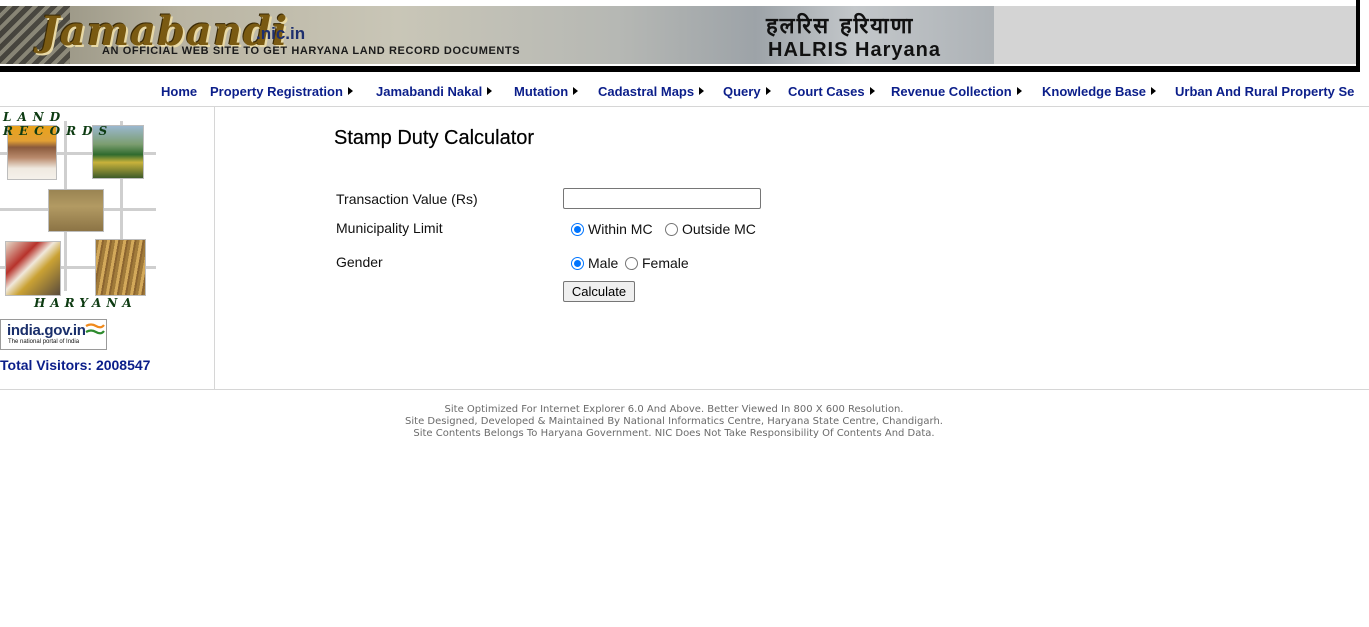  What do you see at coordinates (389, 228) in the screenshot?
I see `municipality-limit-label: Municipality Limit` at bounding box center [389, 228].